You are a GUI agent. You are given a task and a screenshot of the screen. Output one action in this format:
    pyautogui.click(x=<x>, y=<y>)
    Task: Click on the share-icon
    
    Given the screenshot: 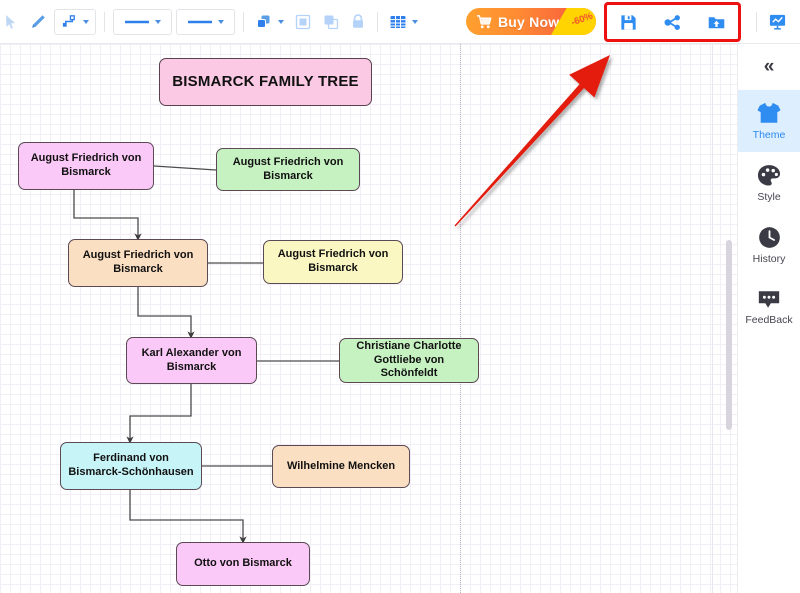 What is the action you would take?
    pyautogui.click(x=672, y=22)
    